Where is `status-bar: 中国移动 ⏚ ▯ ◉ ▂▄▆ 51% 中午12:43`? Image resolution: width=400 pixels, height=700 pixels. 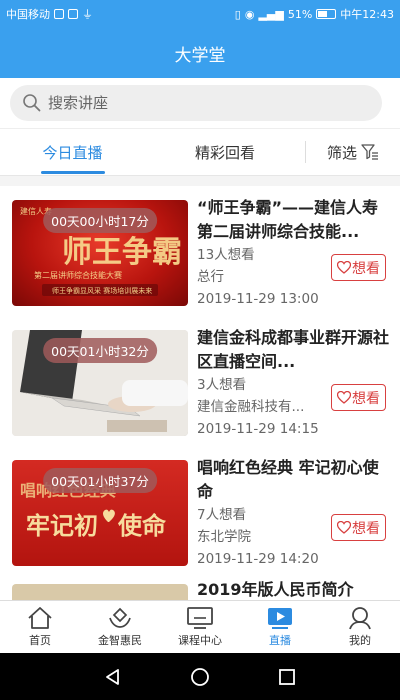 status-bar: 中国移动 ⏚ ▯ ◉ ▂▄▆ 51% 中午12:43 is located at coordinates (200, 14).